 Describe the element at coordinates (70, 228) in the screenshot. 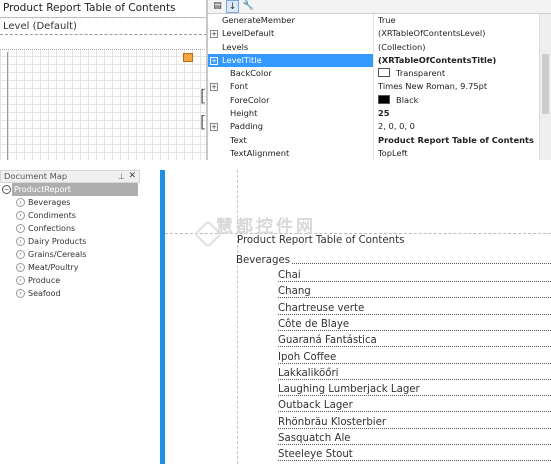

I see `tree-node: › Confections` at that location.